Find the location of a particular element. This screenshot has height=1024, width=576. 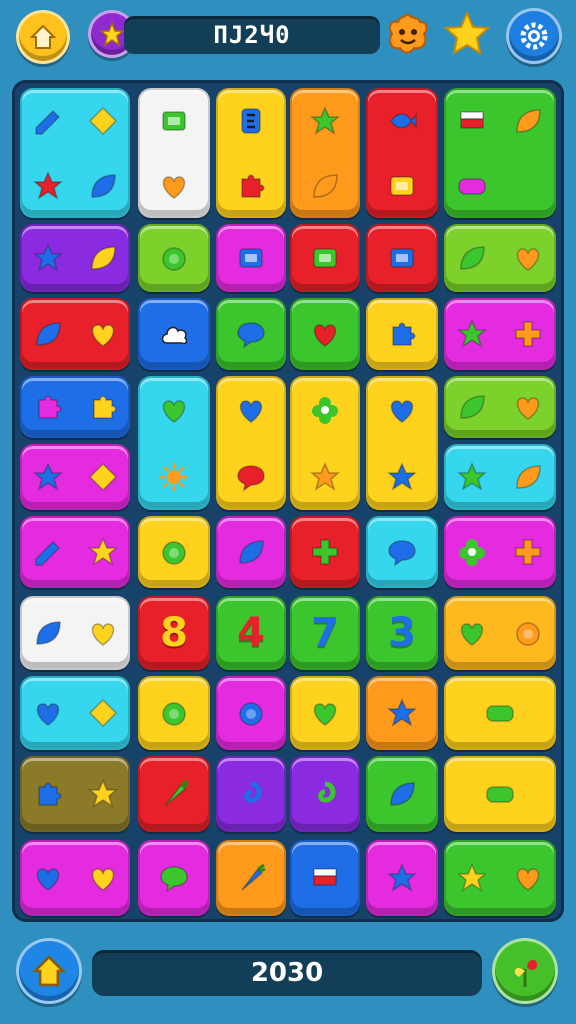

settings-button is located at coordinates (534, 36).